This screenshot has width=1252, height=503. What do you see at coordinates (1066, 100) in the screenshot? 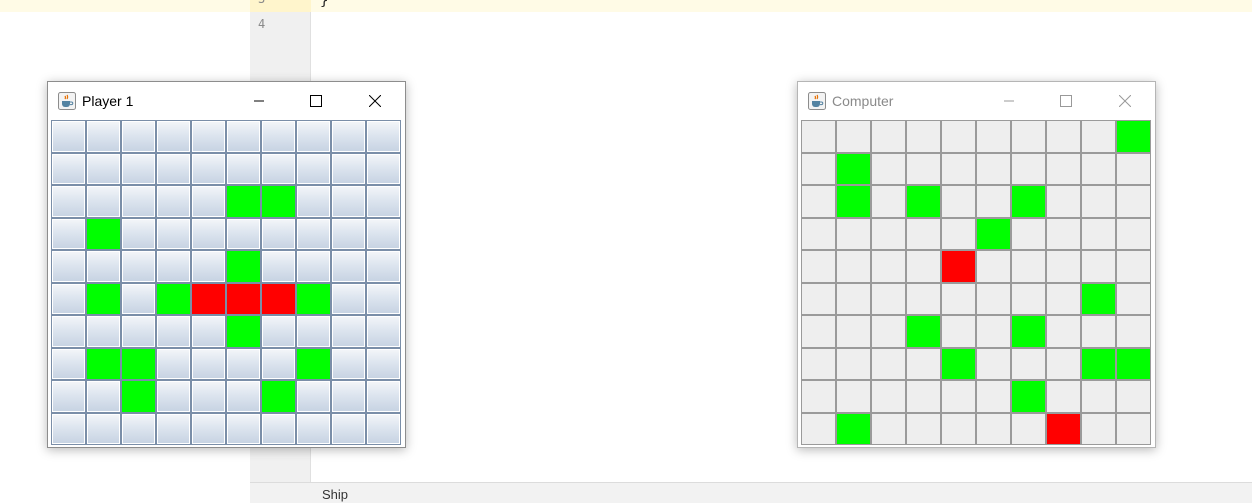
I see `maximize-button` at bounding box center [1066, 100].